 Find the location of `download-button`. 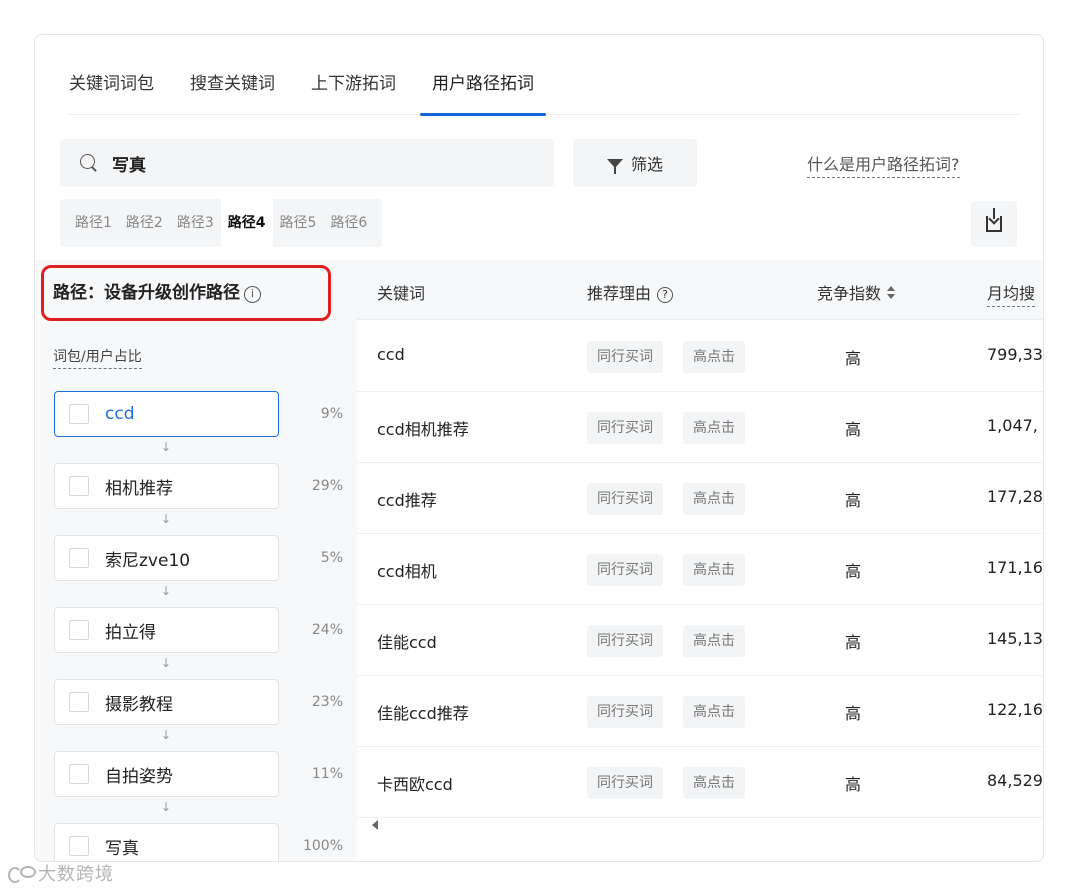

download-button is located at coordinates (994, 224).